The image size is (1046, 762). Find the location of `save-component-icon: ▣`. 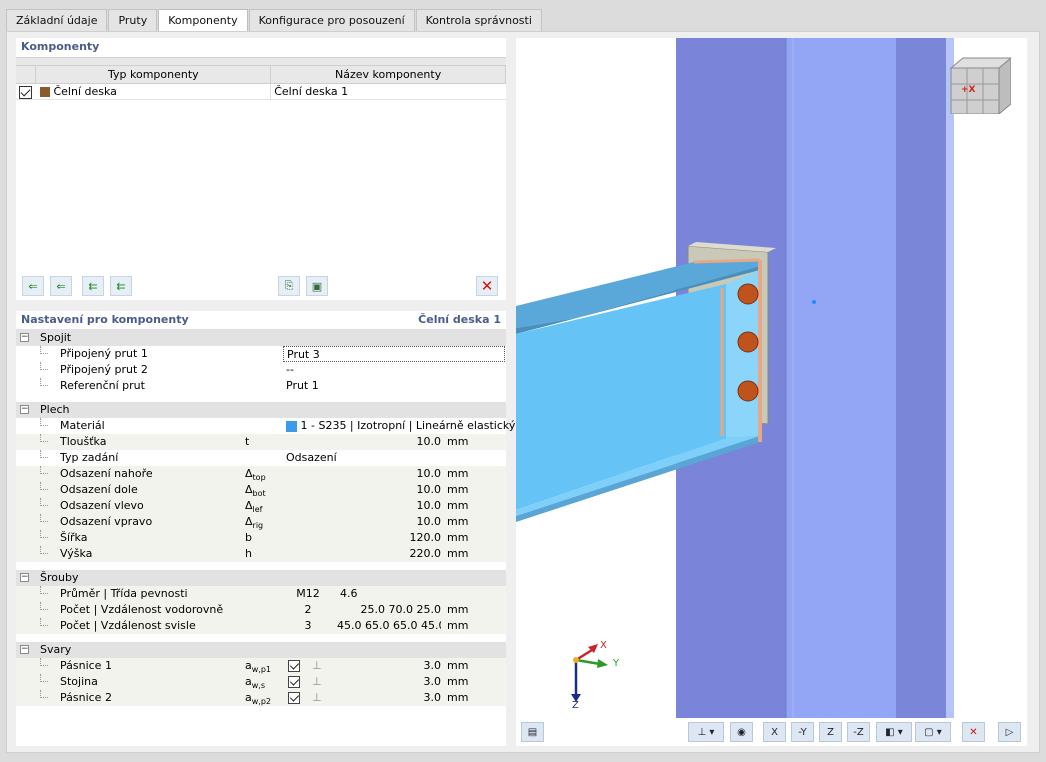

save-component-icon: ▣ is located at coordinates (317, 286).